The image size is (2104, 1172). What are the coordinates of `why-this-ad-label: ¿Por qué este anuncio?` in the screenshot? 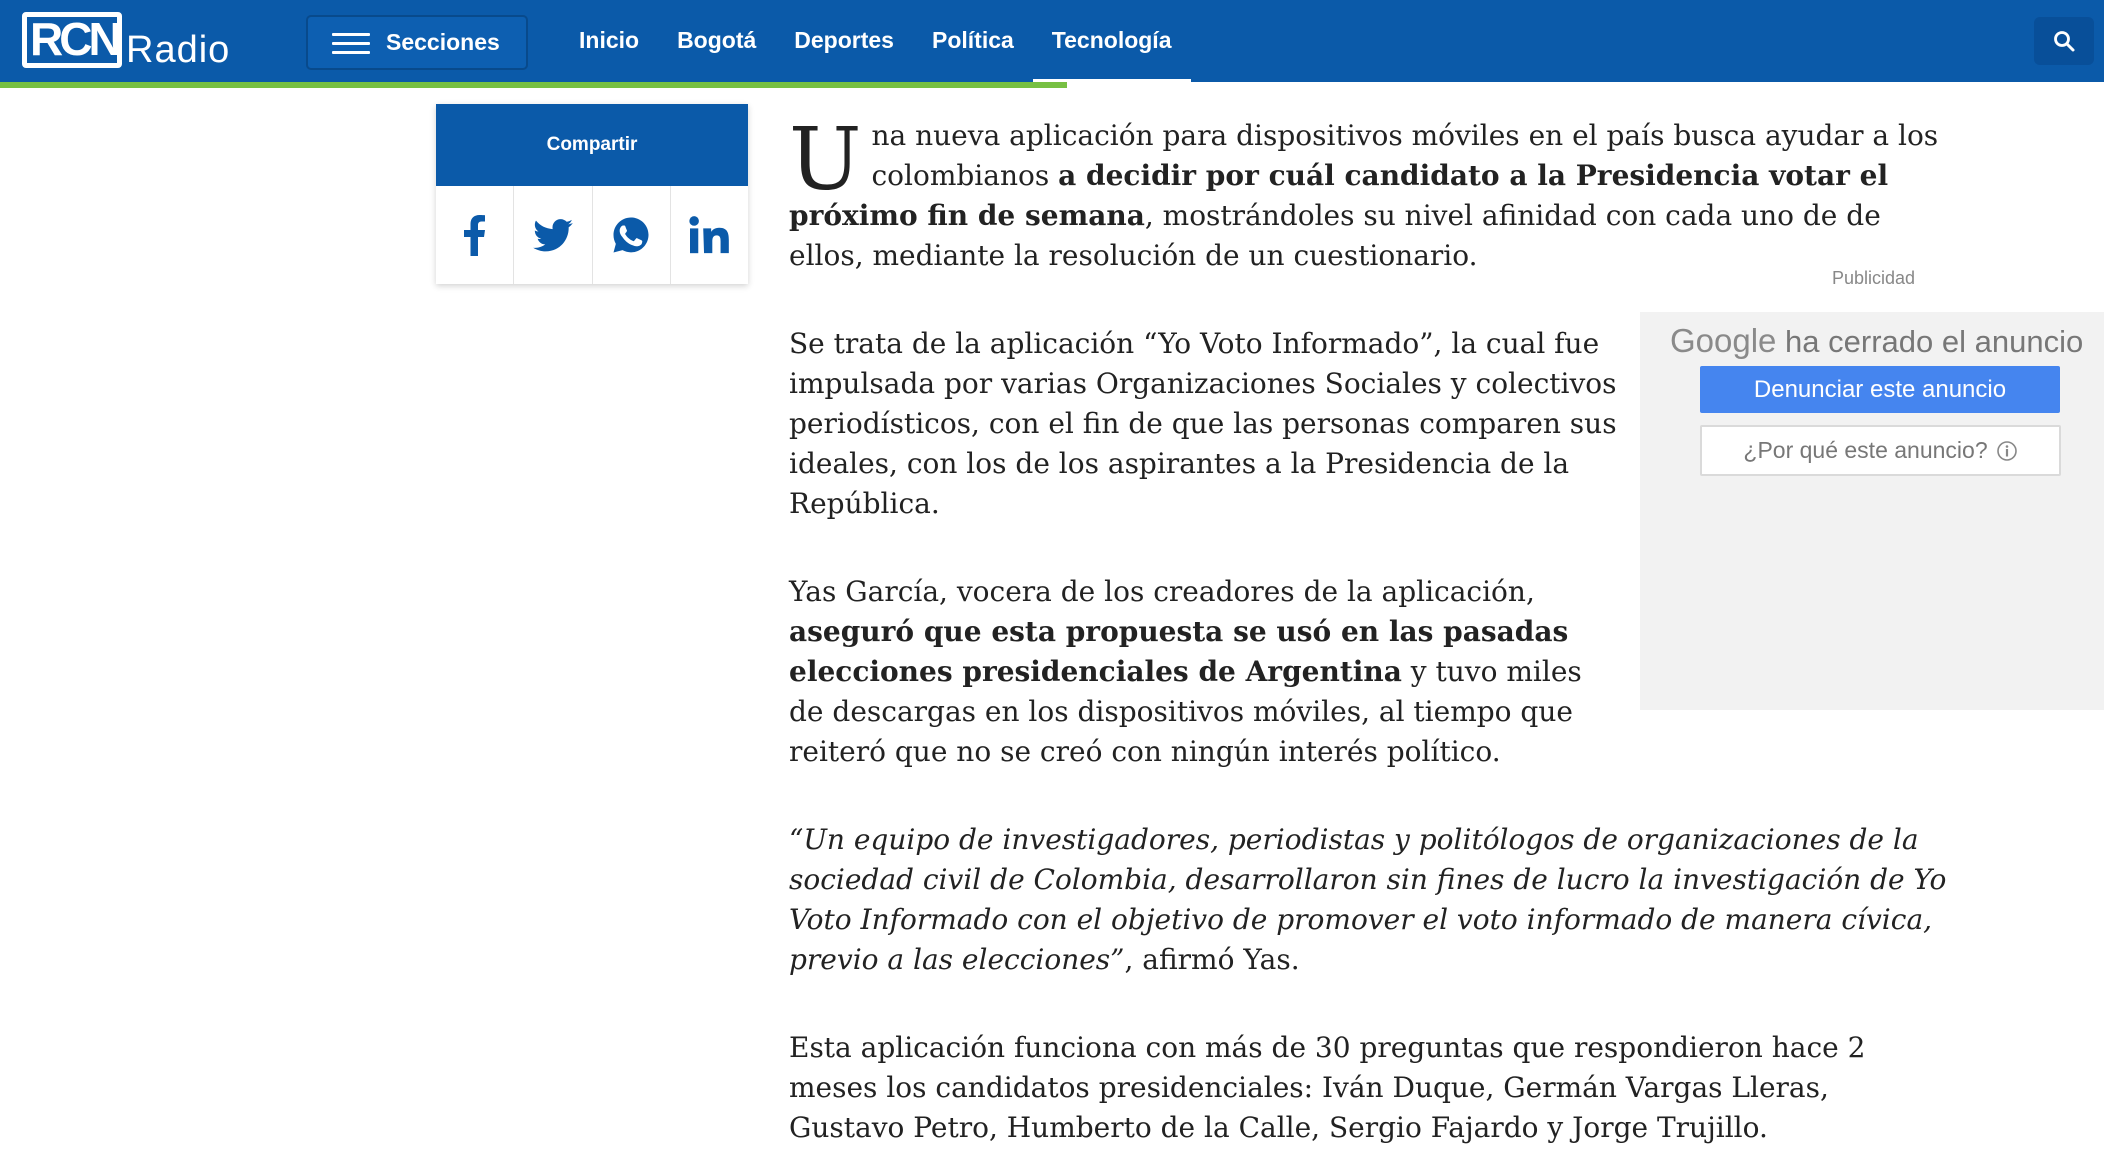 It's located at (1865, 450).